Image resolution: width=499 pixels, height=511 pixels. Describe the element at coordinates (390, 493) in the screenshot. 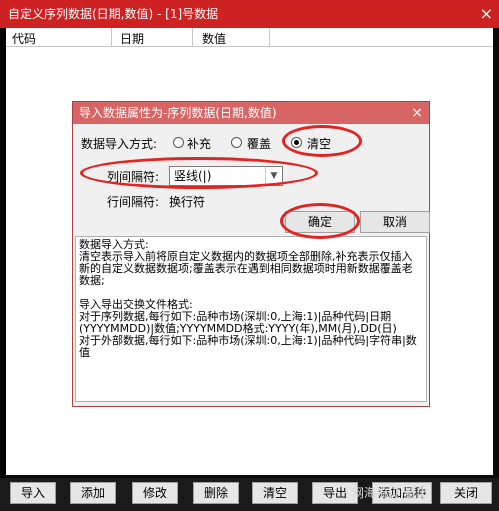

I see `watermark: 网海拾贝 量化` at that location.